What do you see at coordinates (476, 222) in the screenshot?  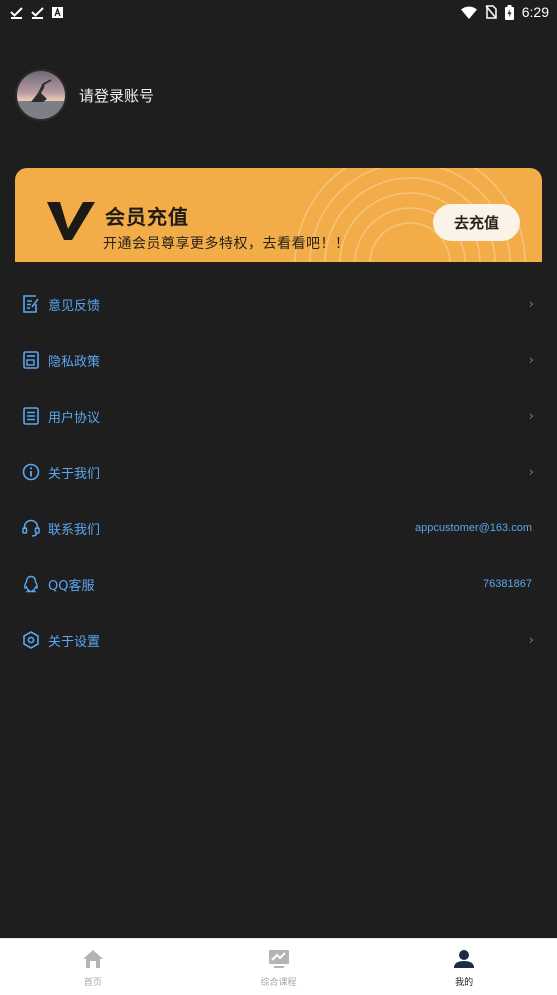 I see `recharge-button: 去充值` at bounding box center [476, 222].